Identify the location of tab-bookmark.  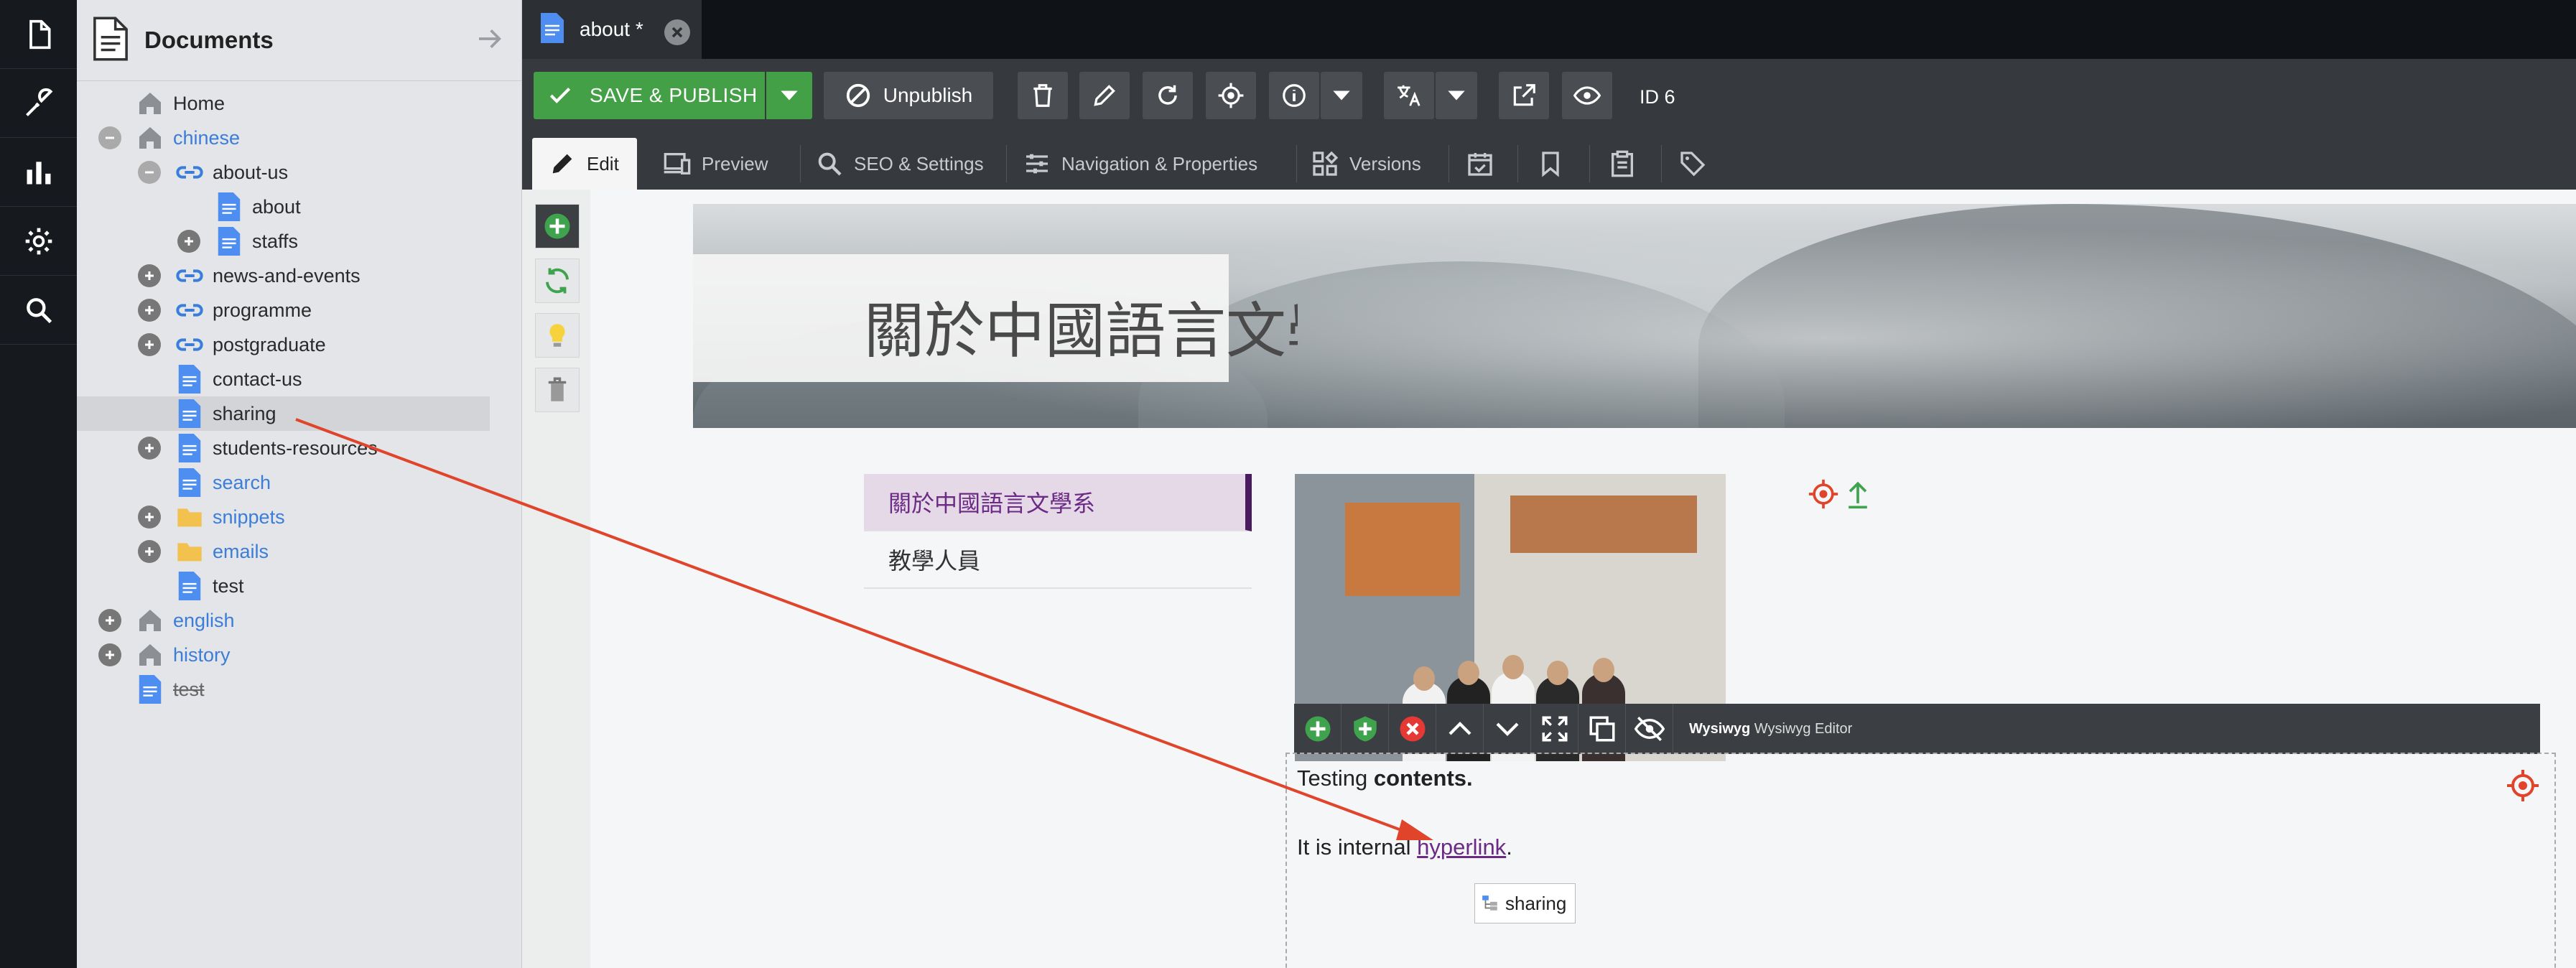
(1550, 164).